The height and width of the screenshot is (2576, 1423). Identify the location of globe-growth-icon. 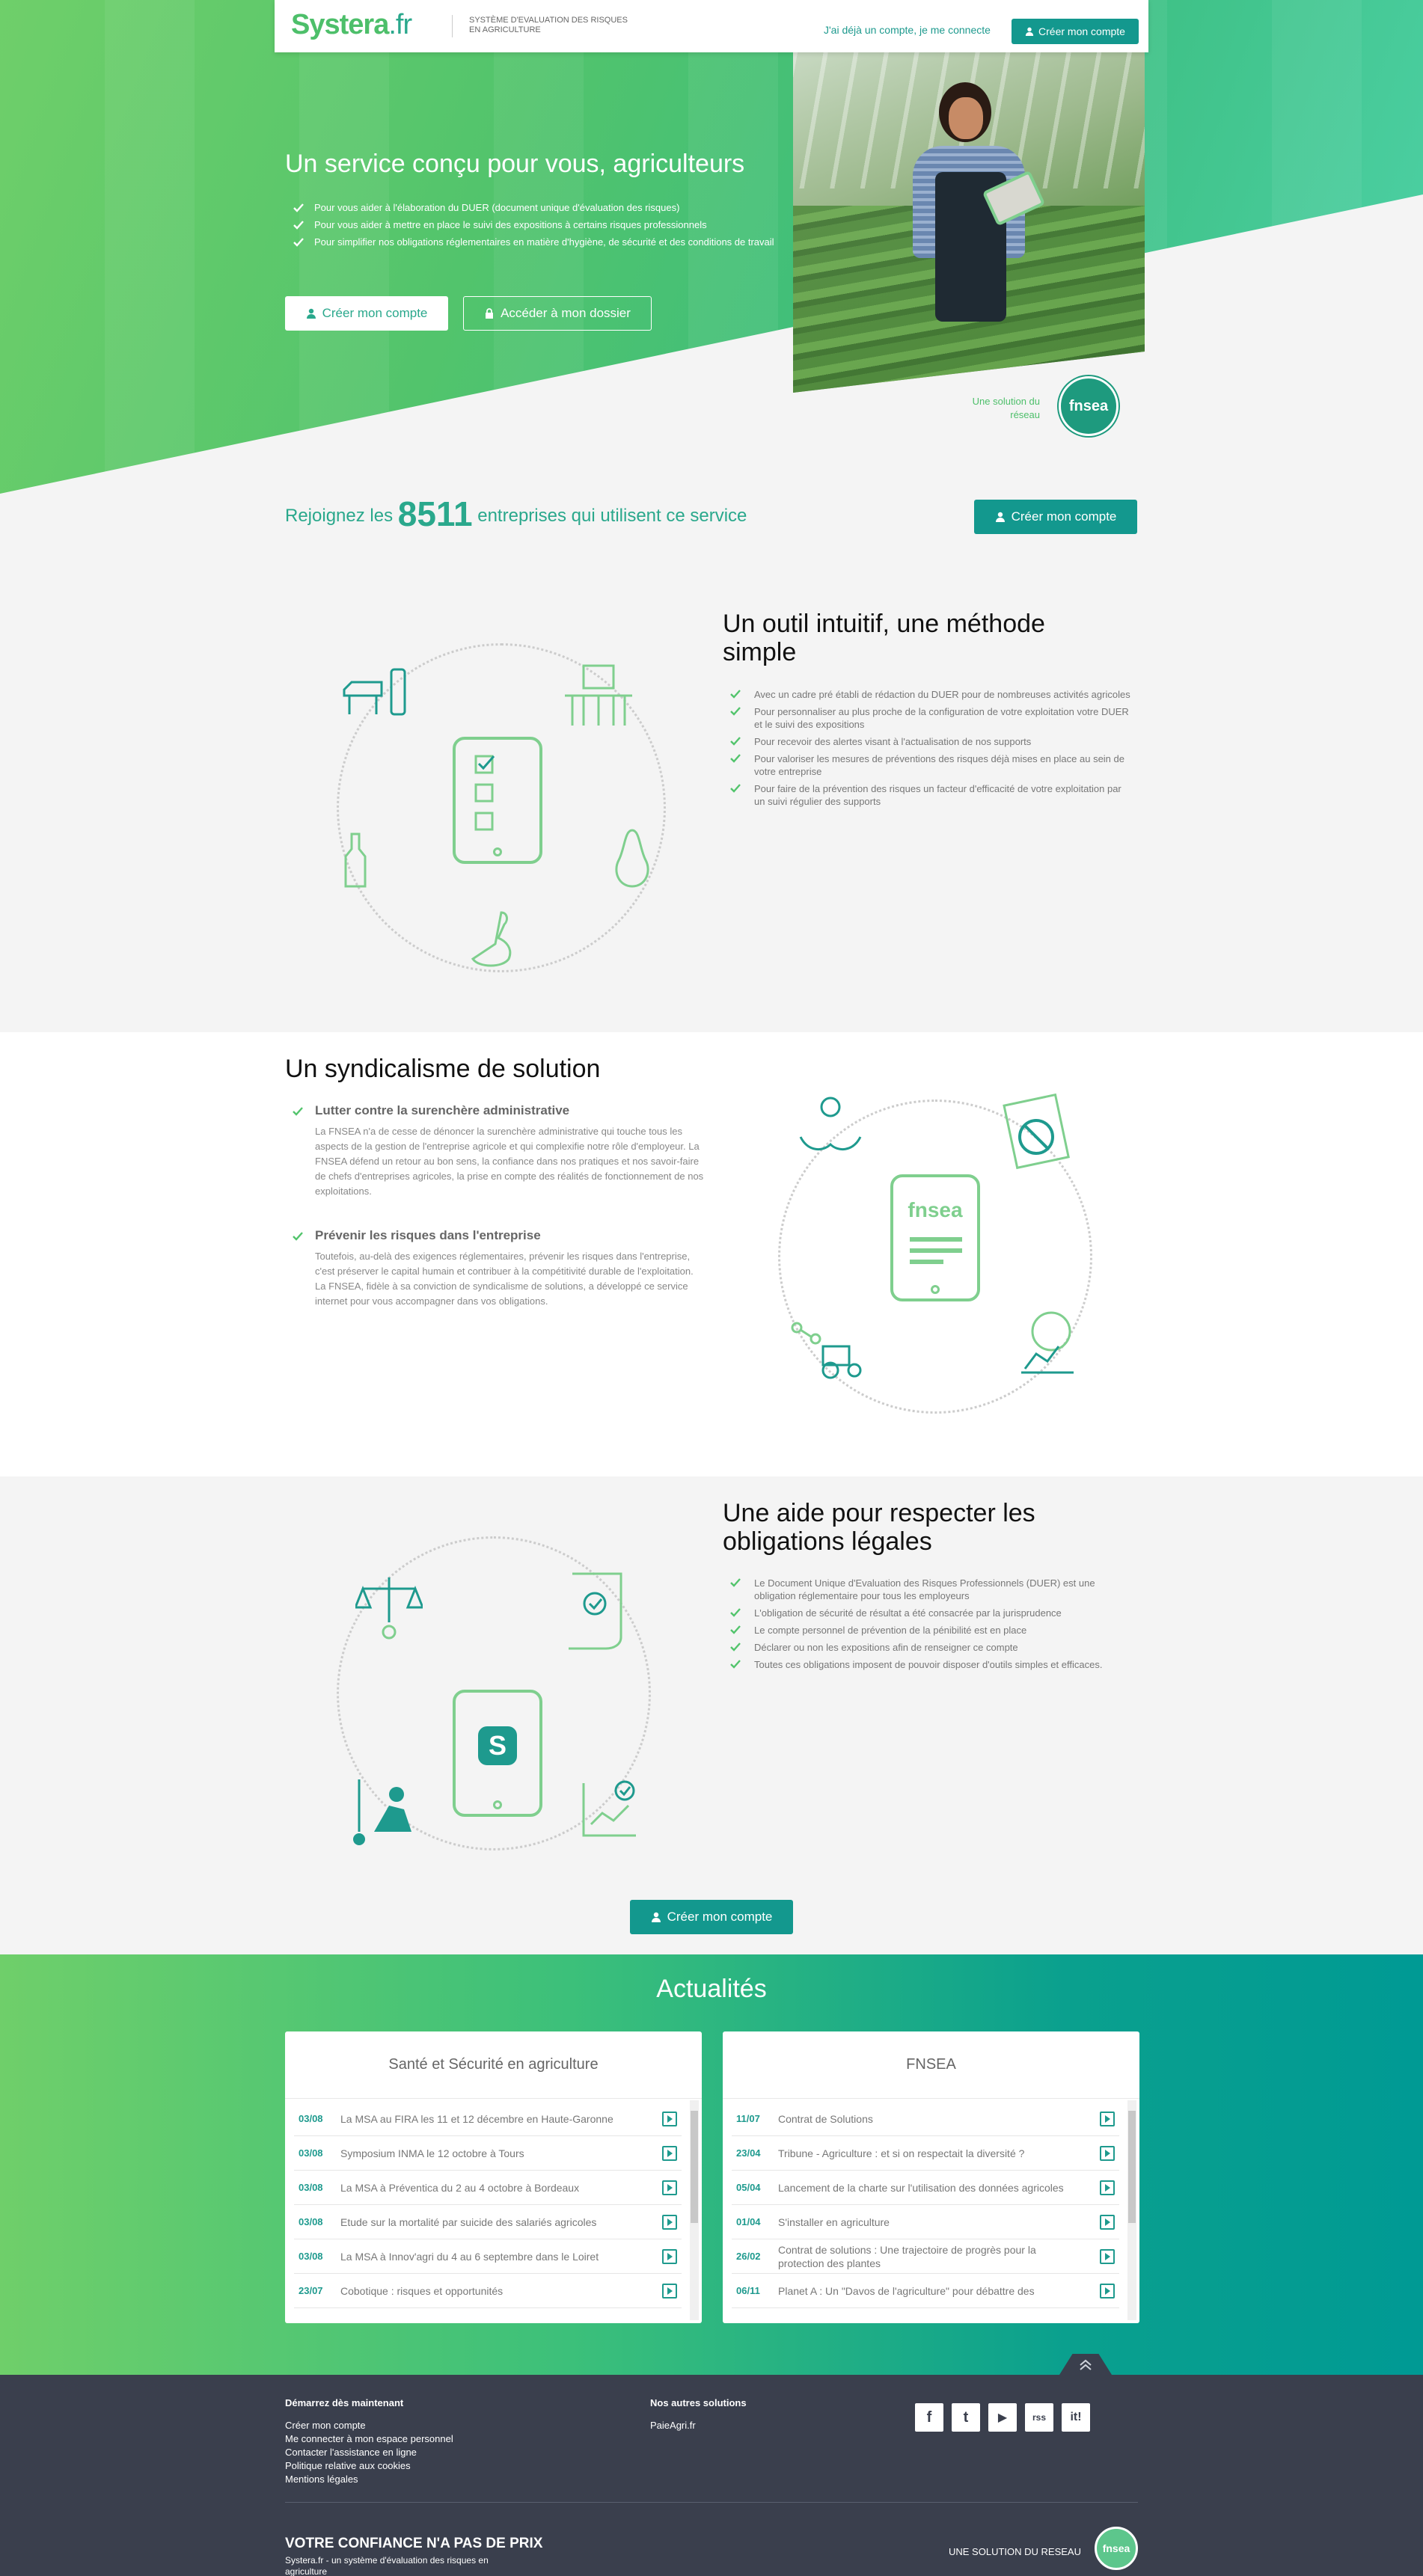
(1047, 1342).